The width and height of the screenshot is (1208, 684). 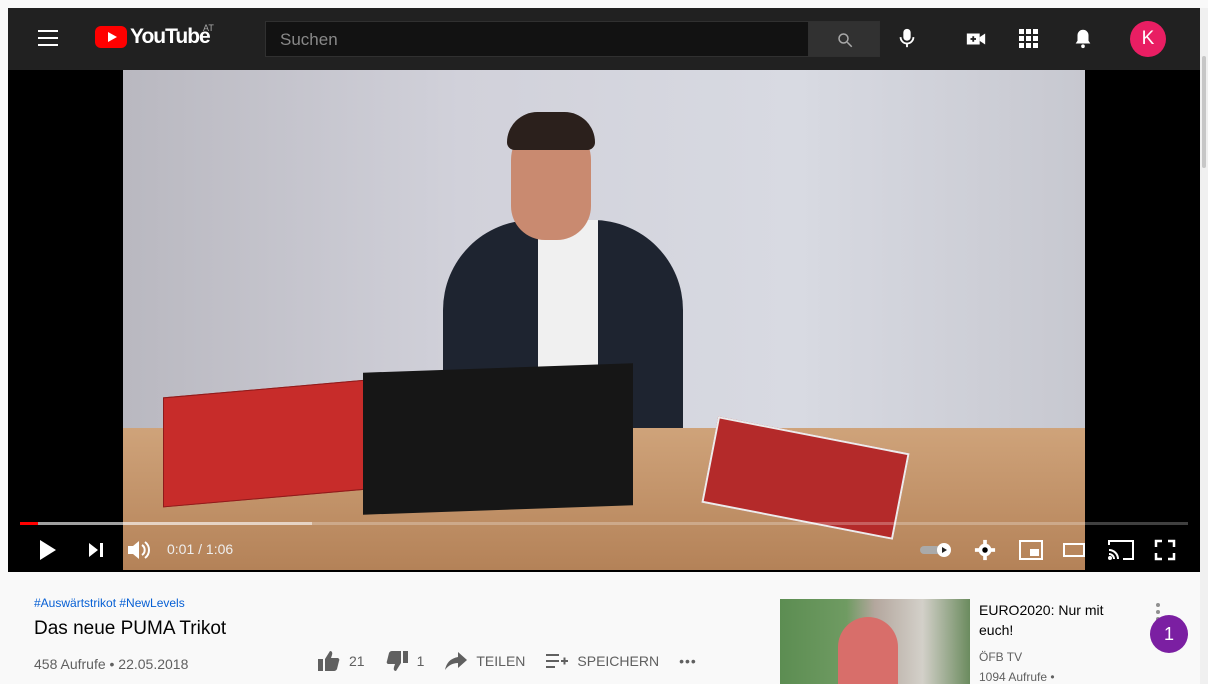 I want to click on thumbs-up-icon, so click(x=329, y=661).